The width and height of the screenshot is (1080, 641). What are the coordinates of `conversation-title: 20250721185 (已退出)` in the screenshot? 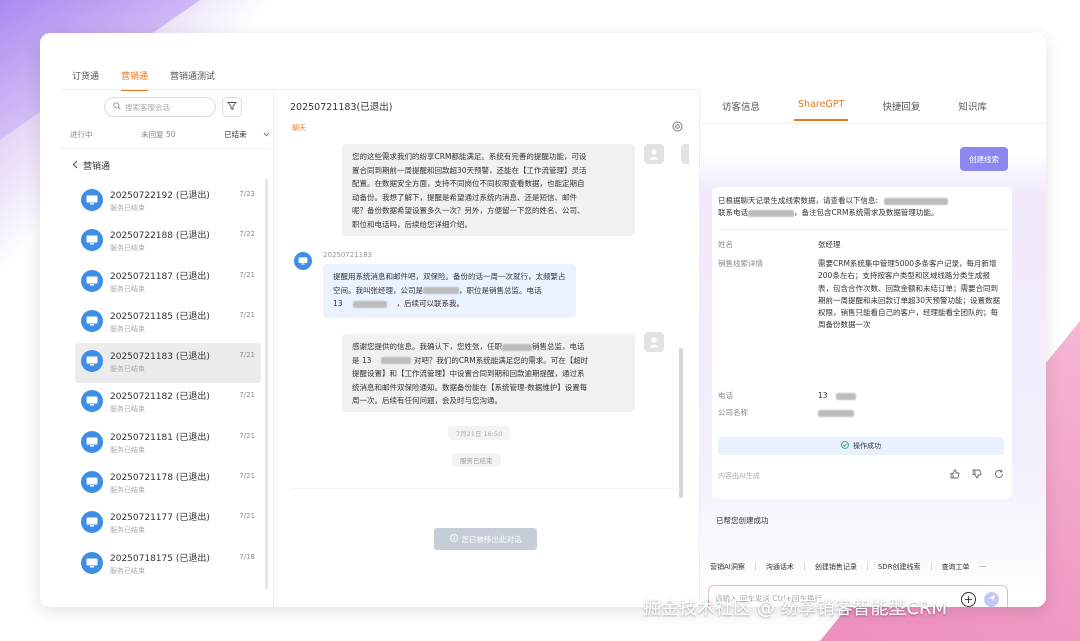 It's located at (160, 316).